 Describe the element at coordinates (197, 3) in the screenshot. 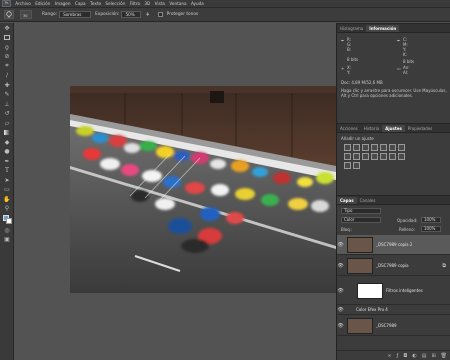

I see `menu-ayuda: Ayuda` at that location.